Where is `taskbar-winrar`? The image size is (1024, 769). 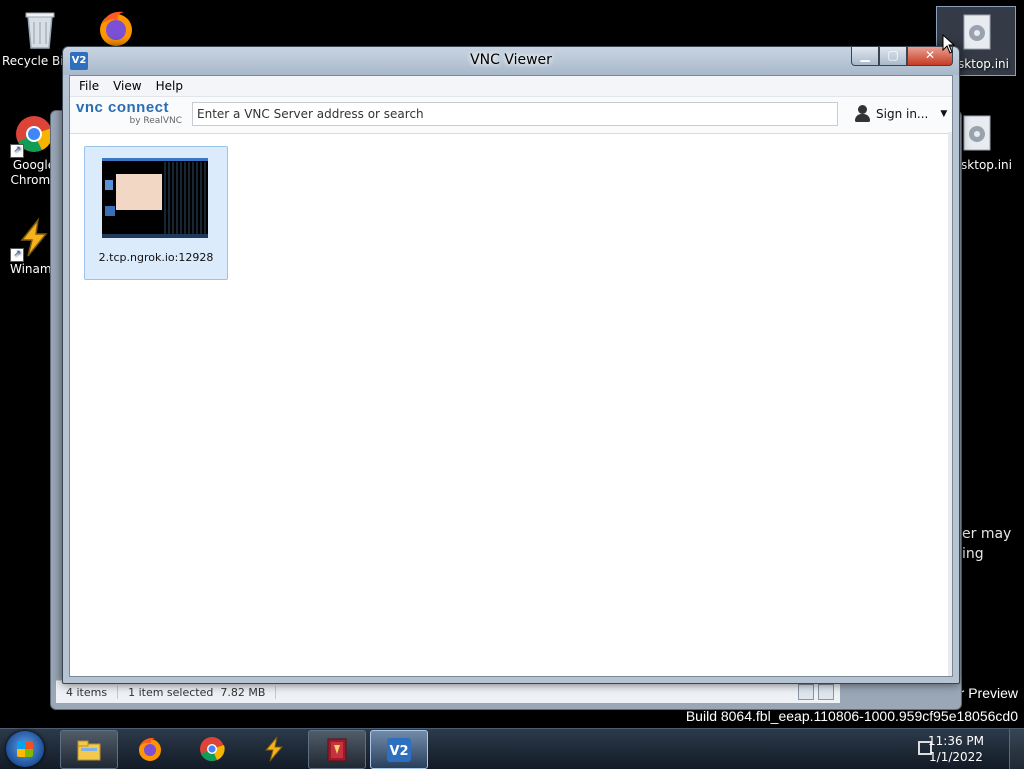
taskbar-winrar is located at coordinates (337, 749).